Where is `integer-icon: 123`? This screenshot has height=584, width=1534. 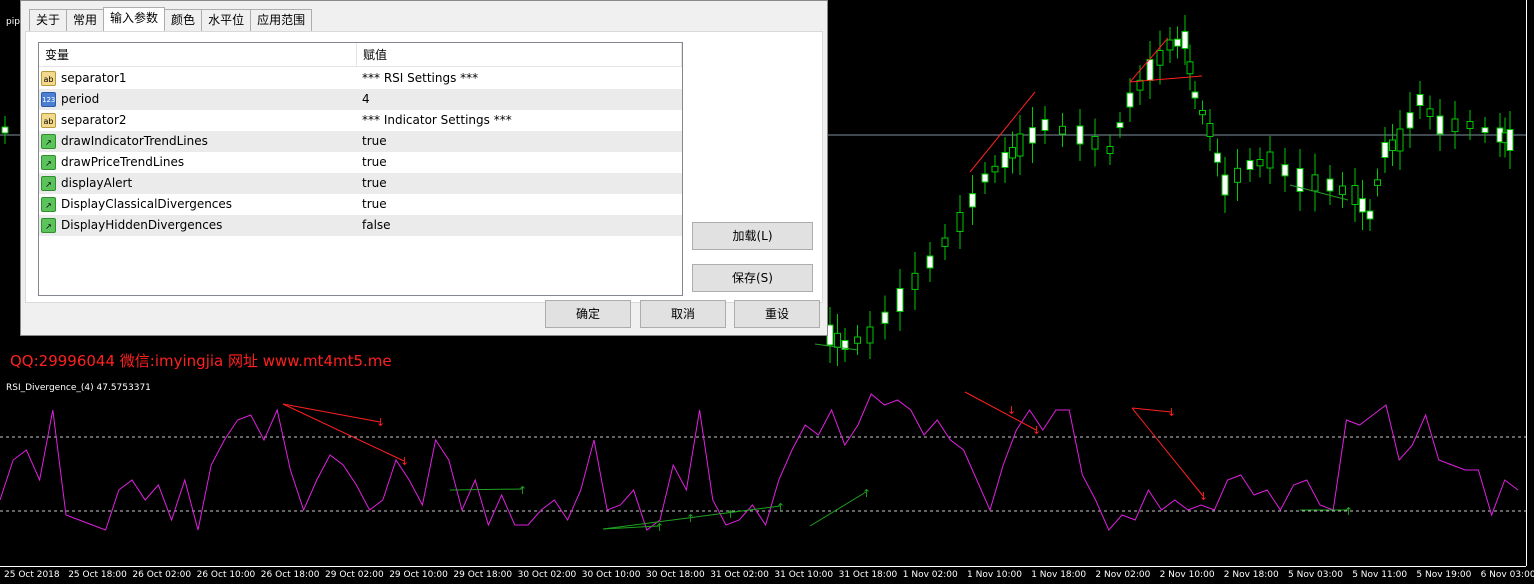
integer-icon: 123 is located at coordinates (48, 99).